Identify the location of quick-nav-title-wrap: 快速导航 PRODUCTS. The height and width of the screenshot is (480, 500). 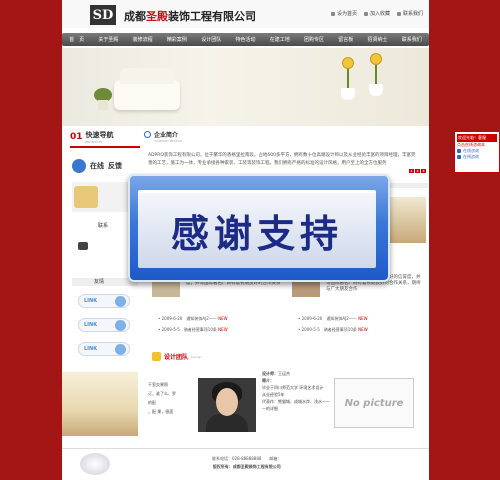
(100, 137).